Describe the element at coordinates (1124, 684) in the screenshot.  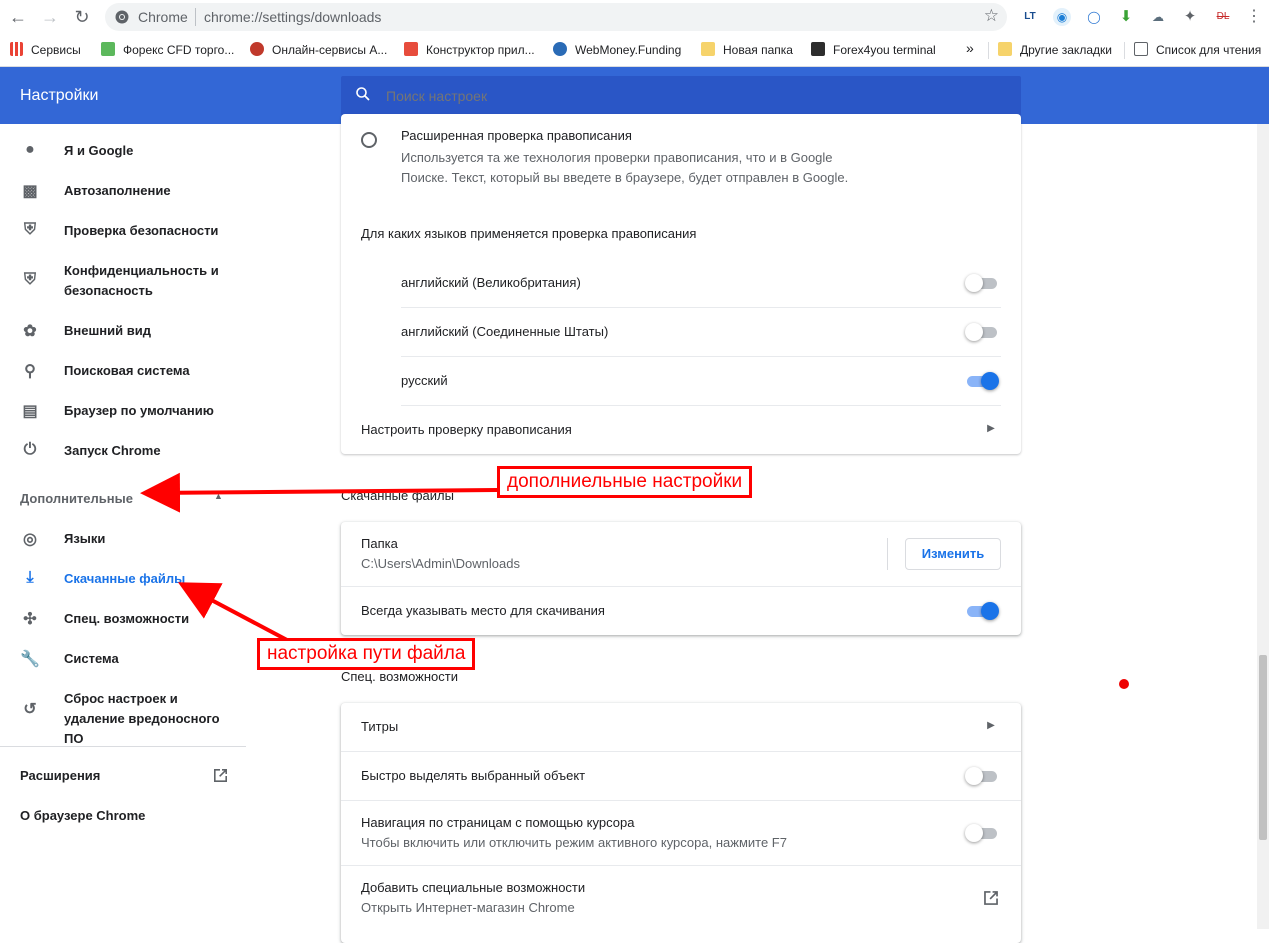
I see `red-dot-marker` at that location.